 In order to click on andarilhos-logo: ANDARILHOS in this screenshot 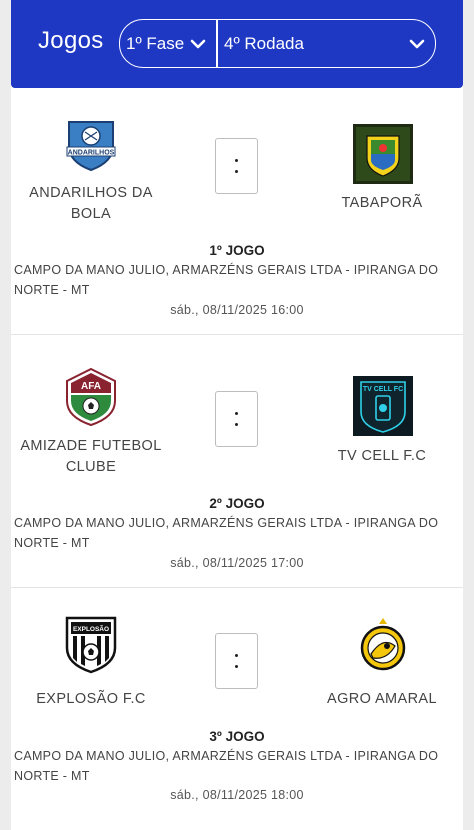, I will do `click(91, 142)`.